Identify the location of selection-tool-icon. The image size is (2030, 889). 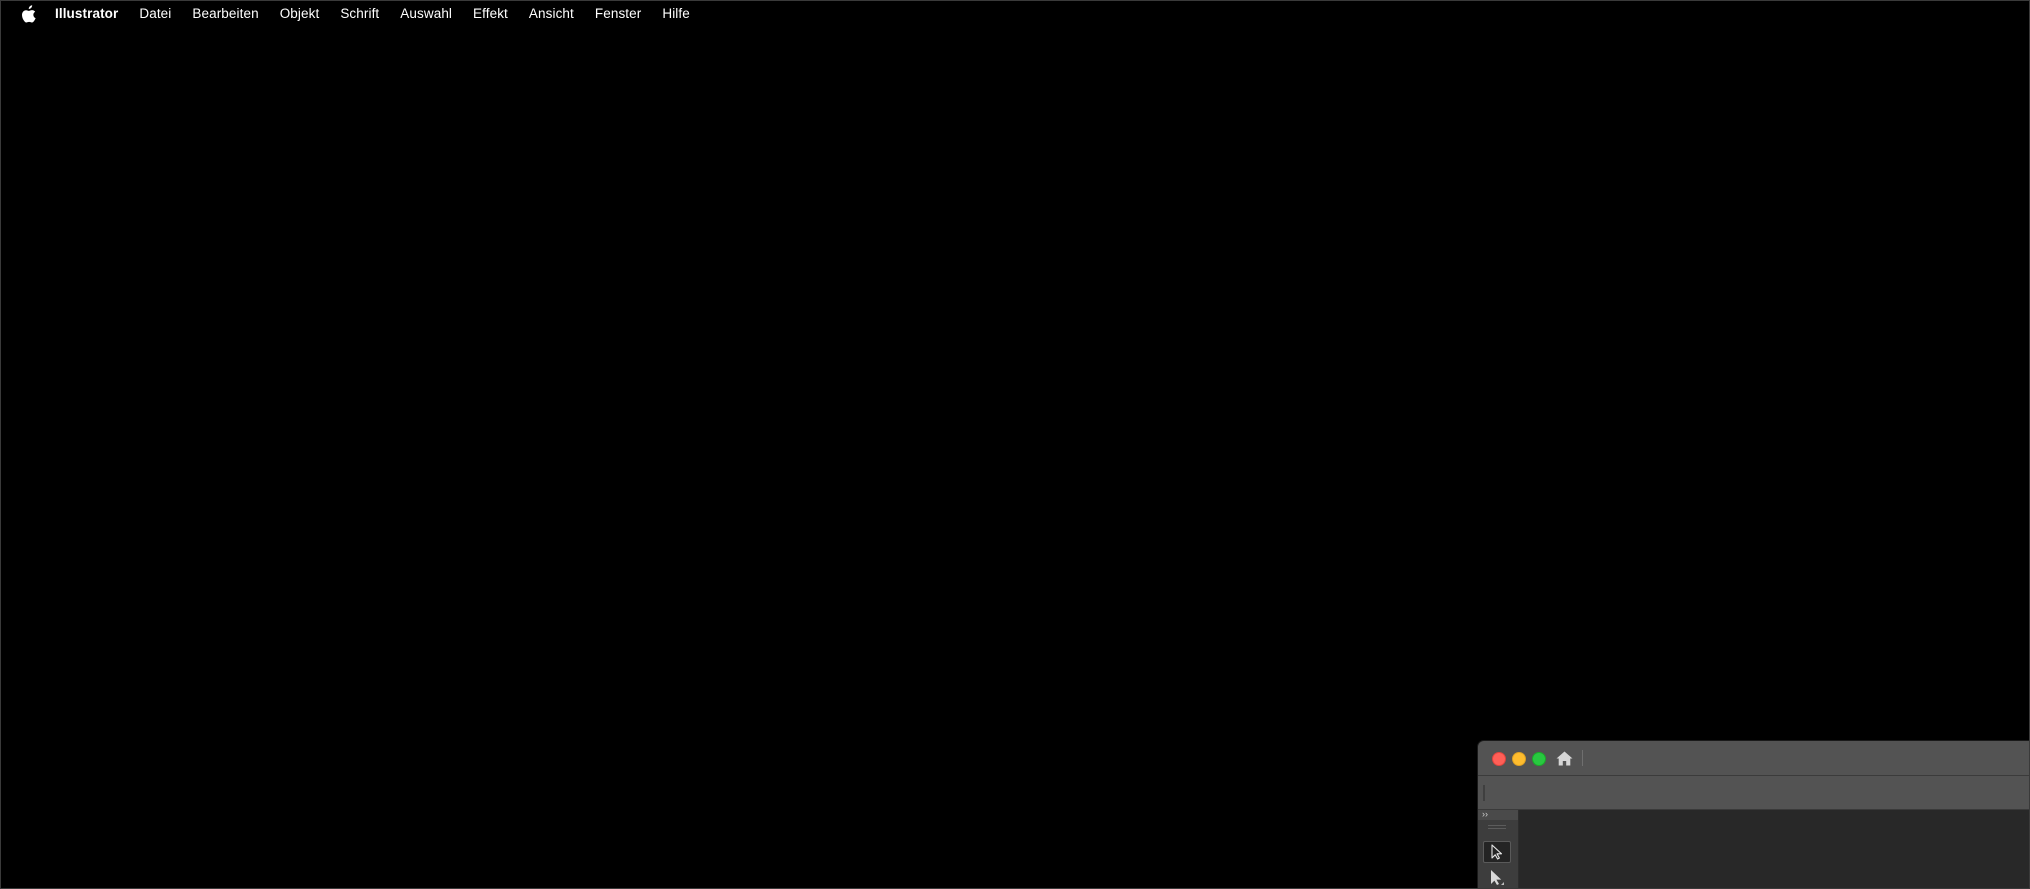
(1497, 852).